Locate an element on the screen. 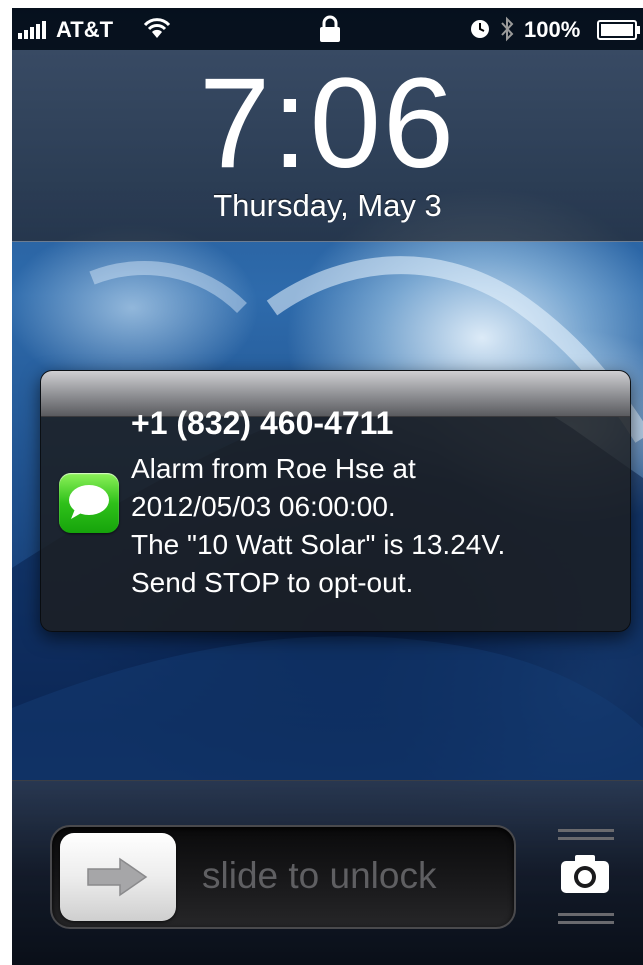  wifi-icon is located at coordinates (157, 28).